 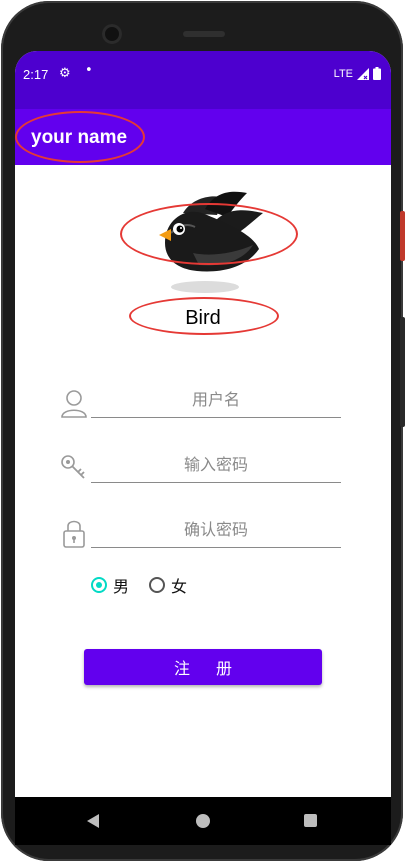 What do you see at coordinates (99, 585) in the screenshot?
I see `radio-checked-icon` at bounding box center [99, 585].